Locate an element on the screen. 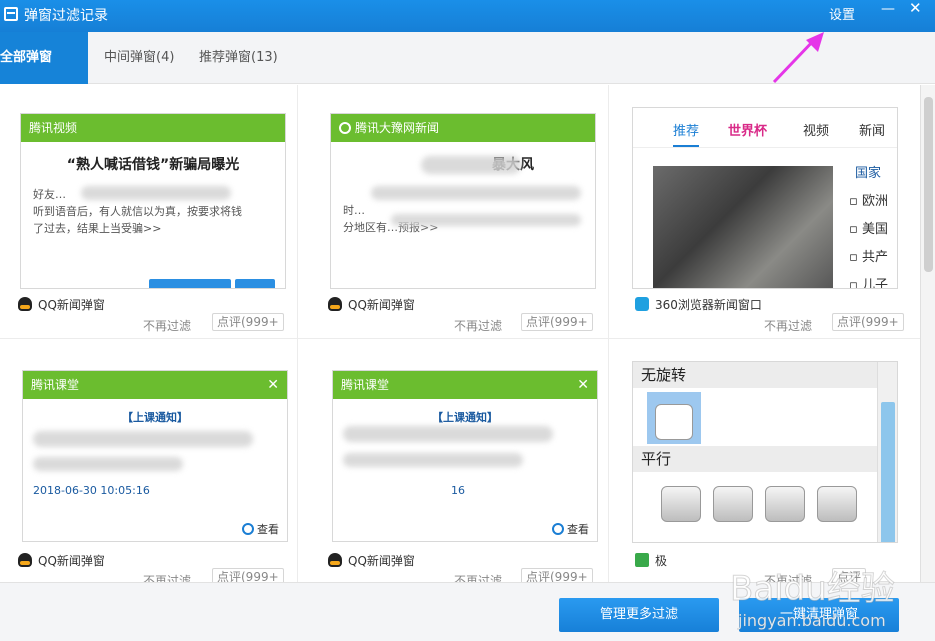 The image size is (935, 641). popup-thumbnail: 腾讯课堂 ✕ 【上课通知】 16 查看 is located at coordinates (465, 456).